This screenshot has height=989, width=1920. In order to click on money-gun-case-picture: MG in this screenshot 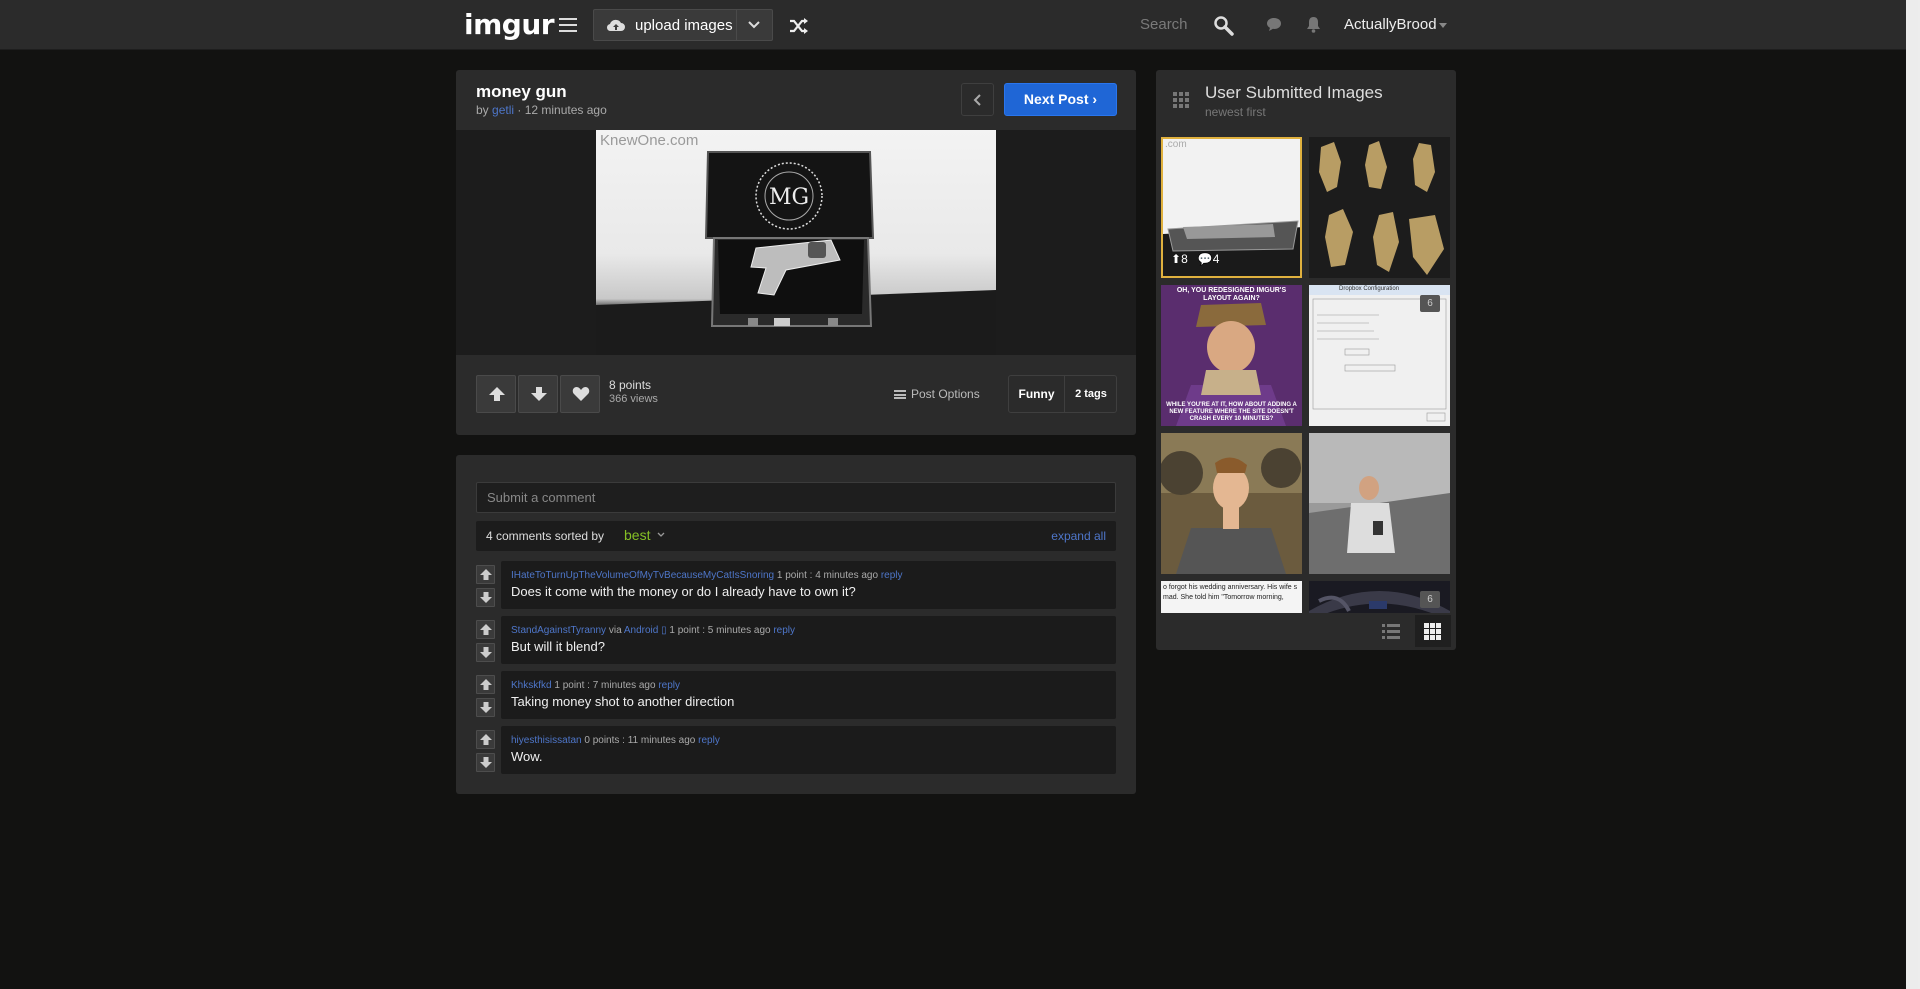, I will do `click(796, 253)`.